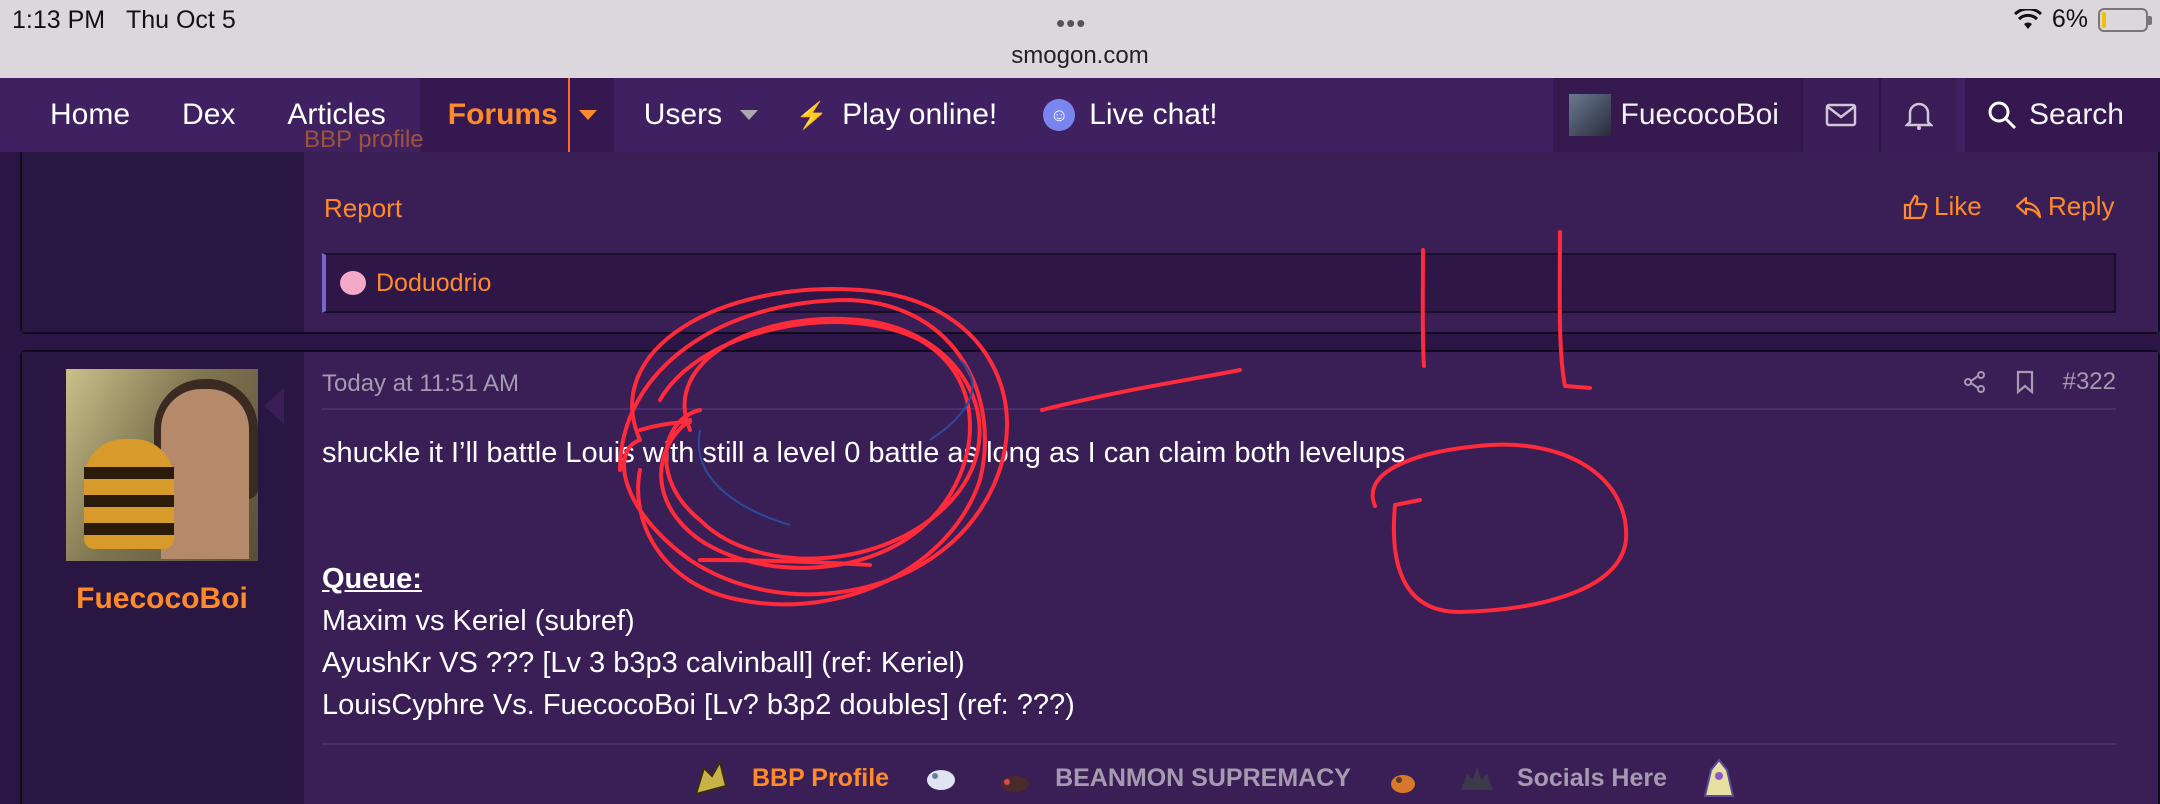 Image resolution: width=2160 pixels, height=804 pixels. I want to click on search-icon, so click(2002, 115).